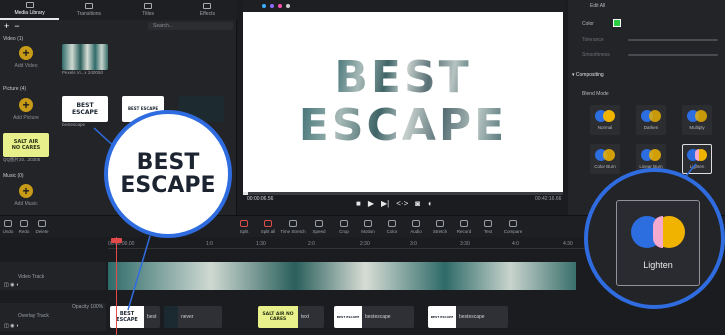  I want to click on lighten-label: Lighten, so click(658, 265).